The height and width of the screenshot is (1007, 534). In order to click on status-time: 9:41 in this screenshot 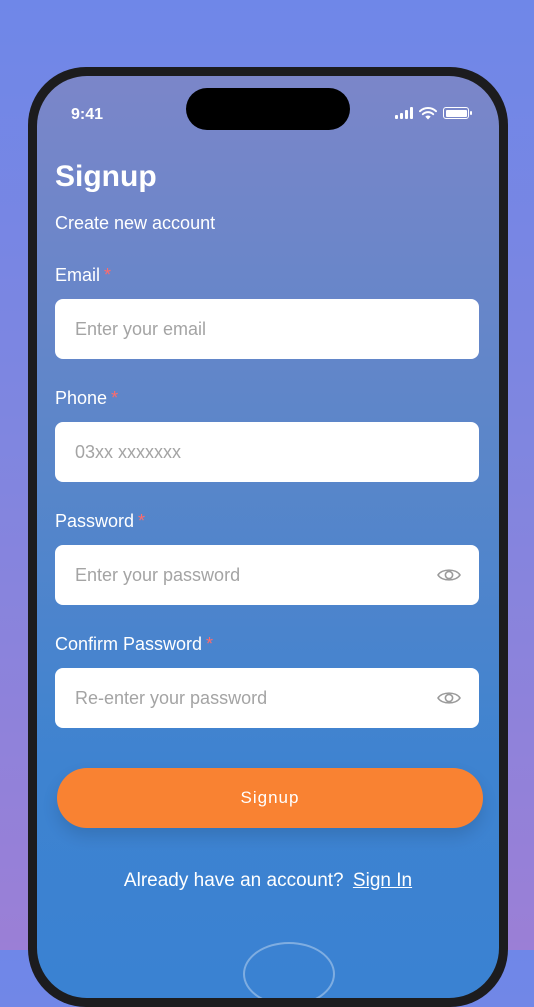, I will do `click(87, 114)`.